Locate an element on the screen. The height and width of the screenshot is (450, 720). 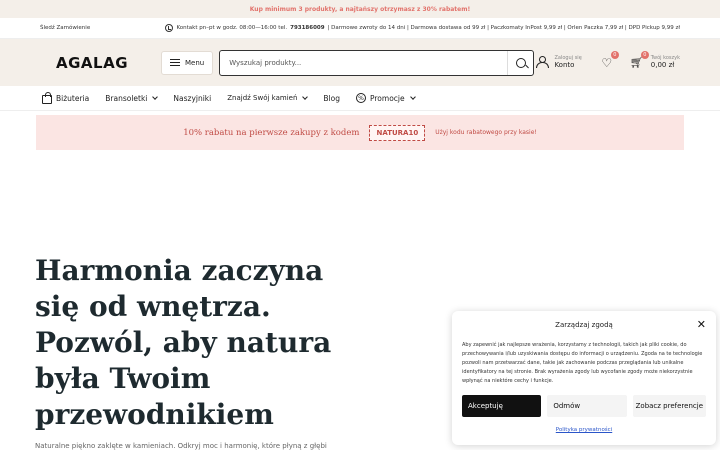
nav-item-bransoletki: Bransoletki is located at coordinates (132, 98).